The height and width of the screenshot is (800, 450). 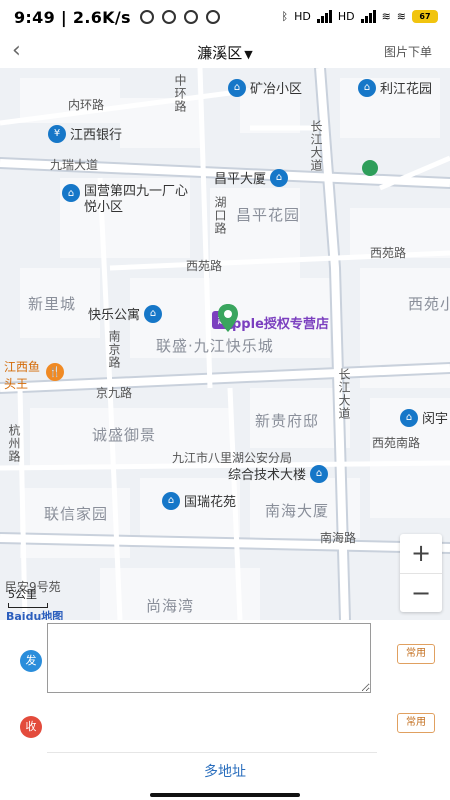 What do you see at coordinates (228, 318) in the screenshot?
I see `location-pin-icon` at bounding box center [228, 318].